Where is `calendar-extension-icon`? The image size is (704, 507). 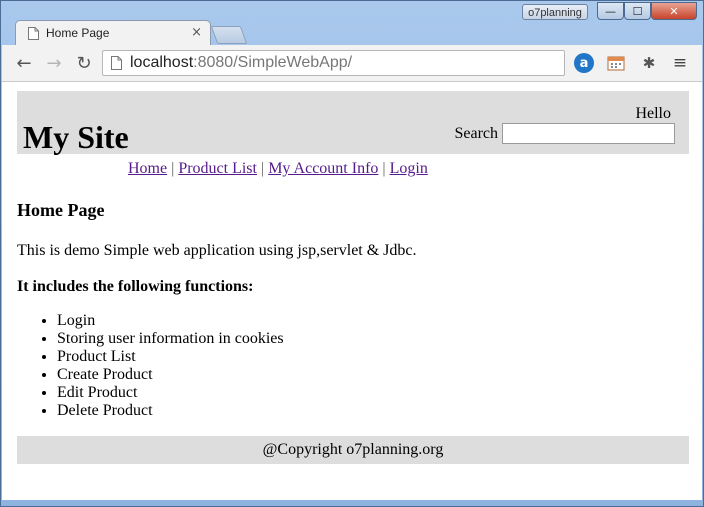 calendar-extension-icon is located at coordinates (616, 63).